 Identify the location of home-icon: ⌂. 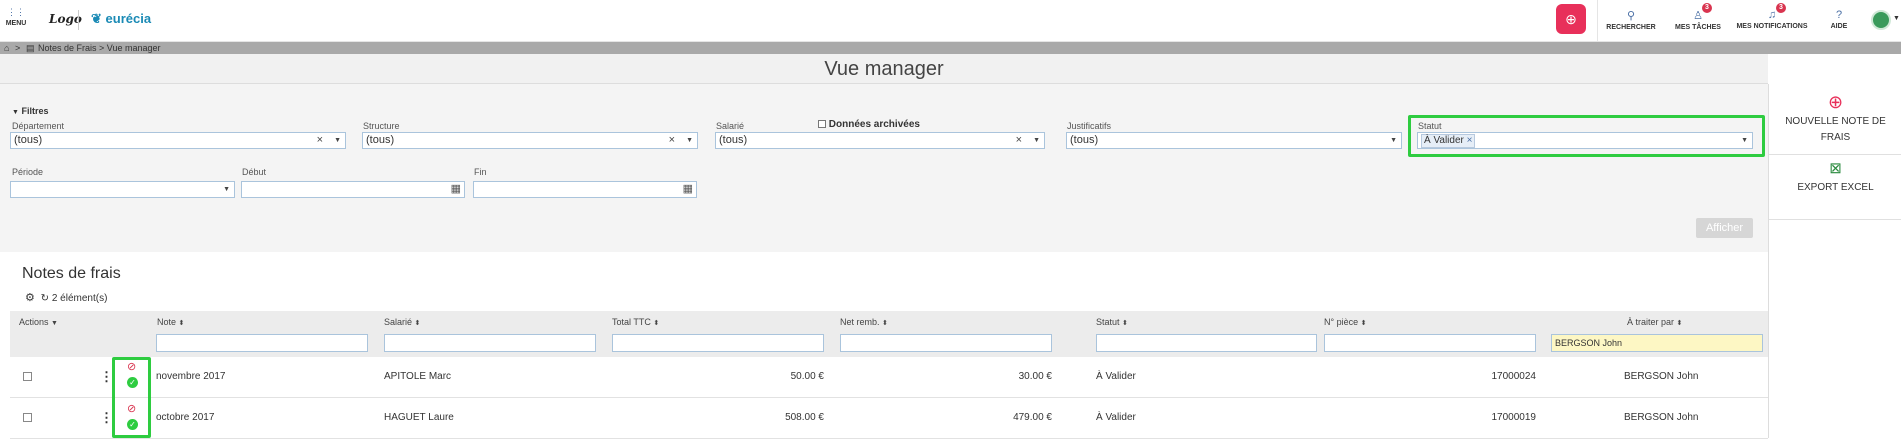
(6, 48).